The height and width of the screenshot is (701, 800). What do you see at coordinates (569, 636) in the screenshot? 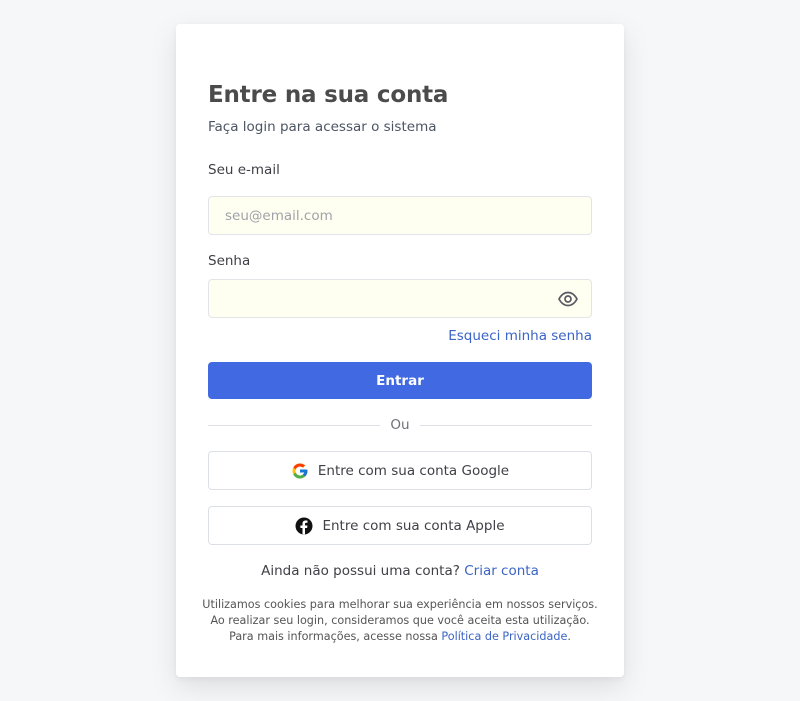
I see `cookie-notice-line-3-suffix: .` at bounding box center [569, 636].